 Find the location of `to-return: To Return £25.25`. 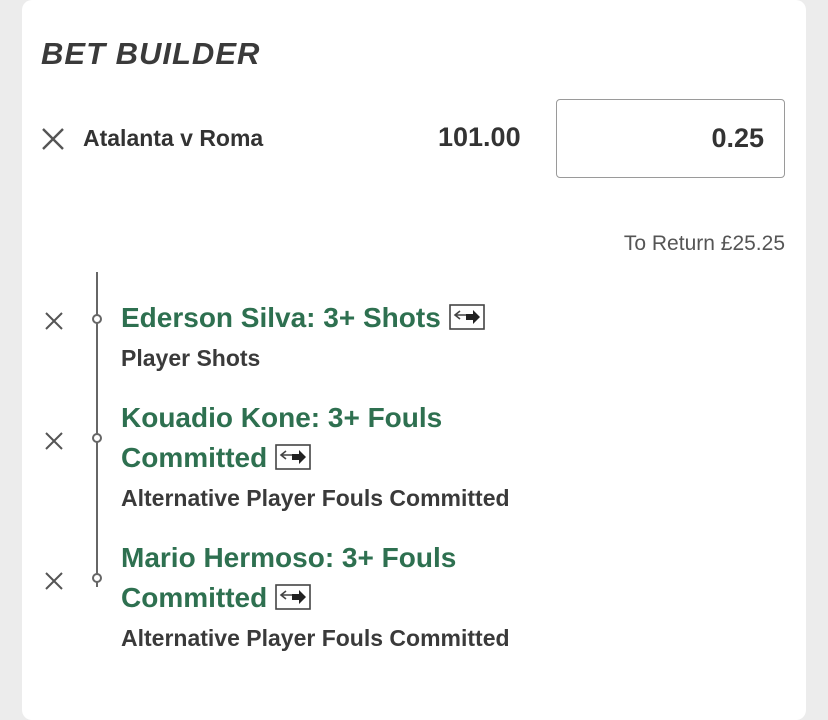

to-return: To Return £25.25 is located at coordinates (704, 244).